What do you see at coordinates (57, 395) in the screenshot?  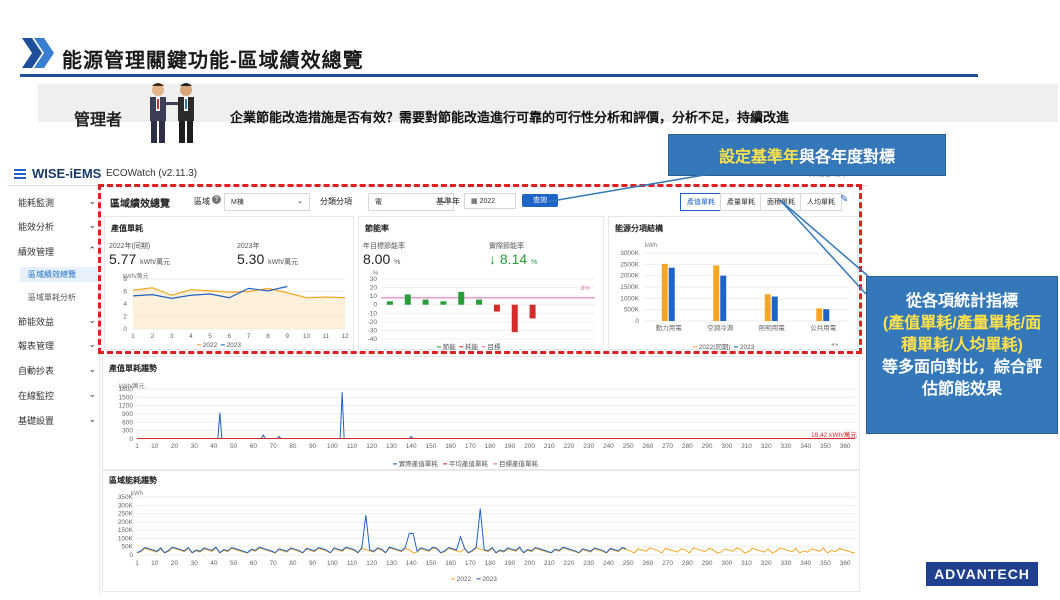 I see `sidebar-item-online-monitor: 在線監控 ⌄` at bounding box center [57, 395].